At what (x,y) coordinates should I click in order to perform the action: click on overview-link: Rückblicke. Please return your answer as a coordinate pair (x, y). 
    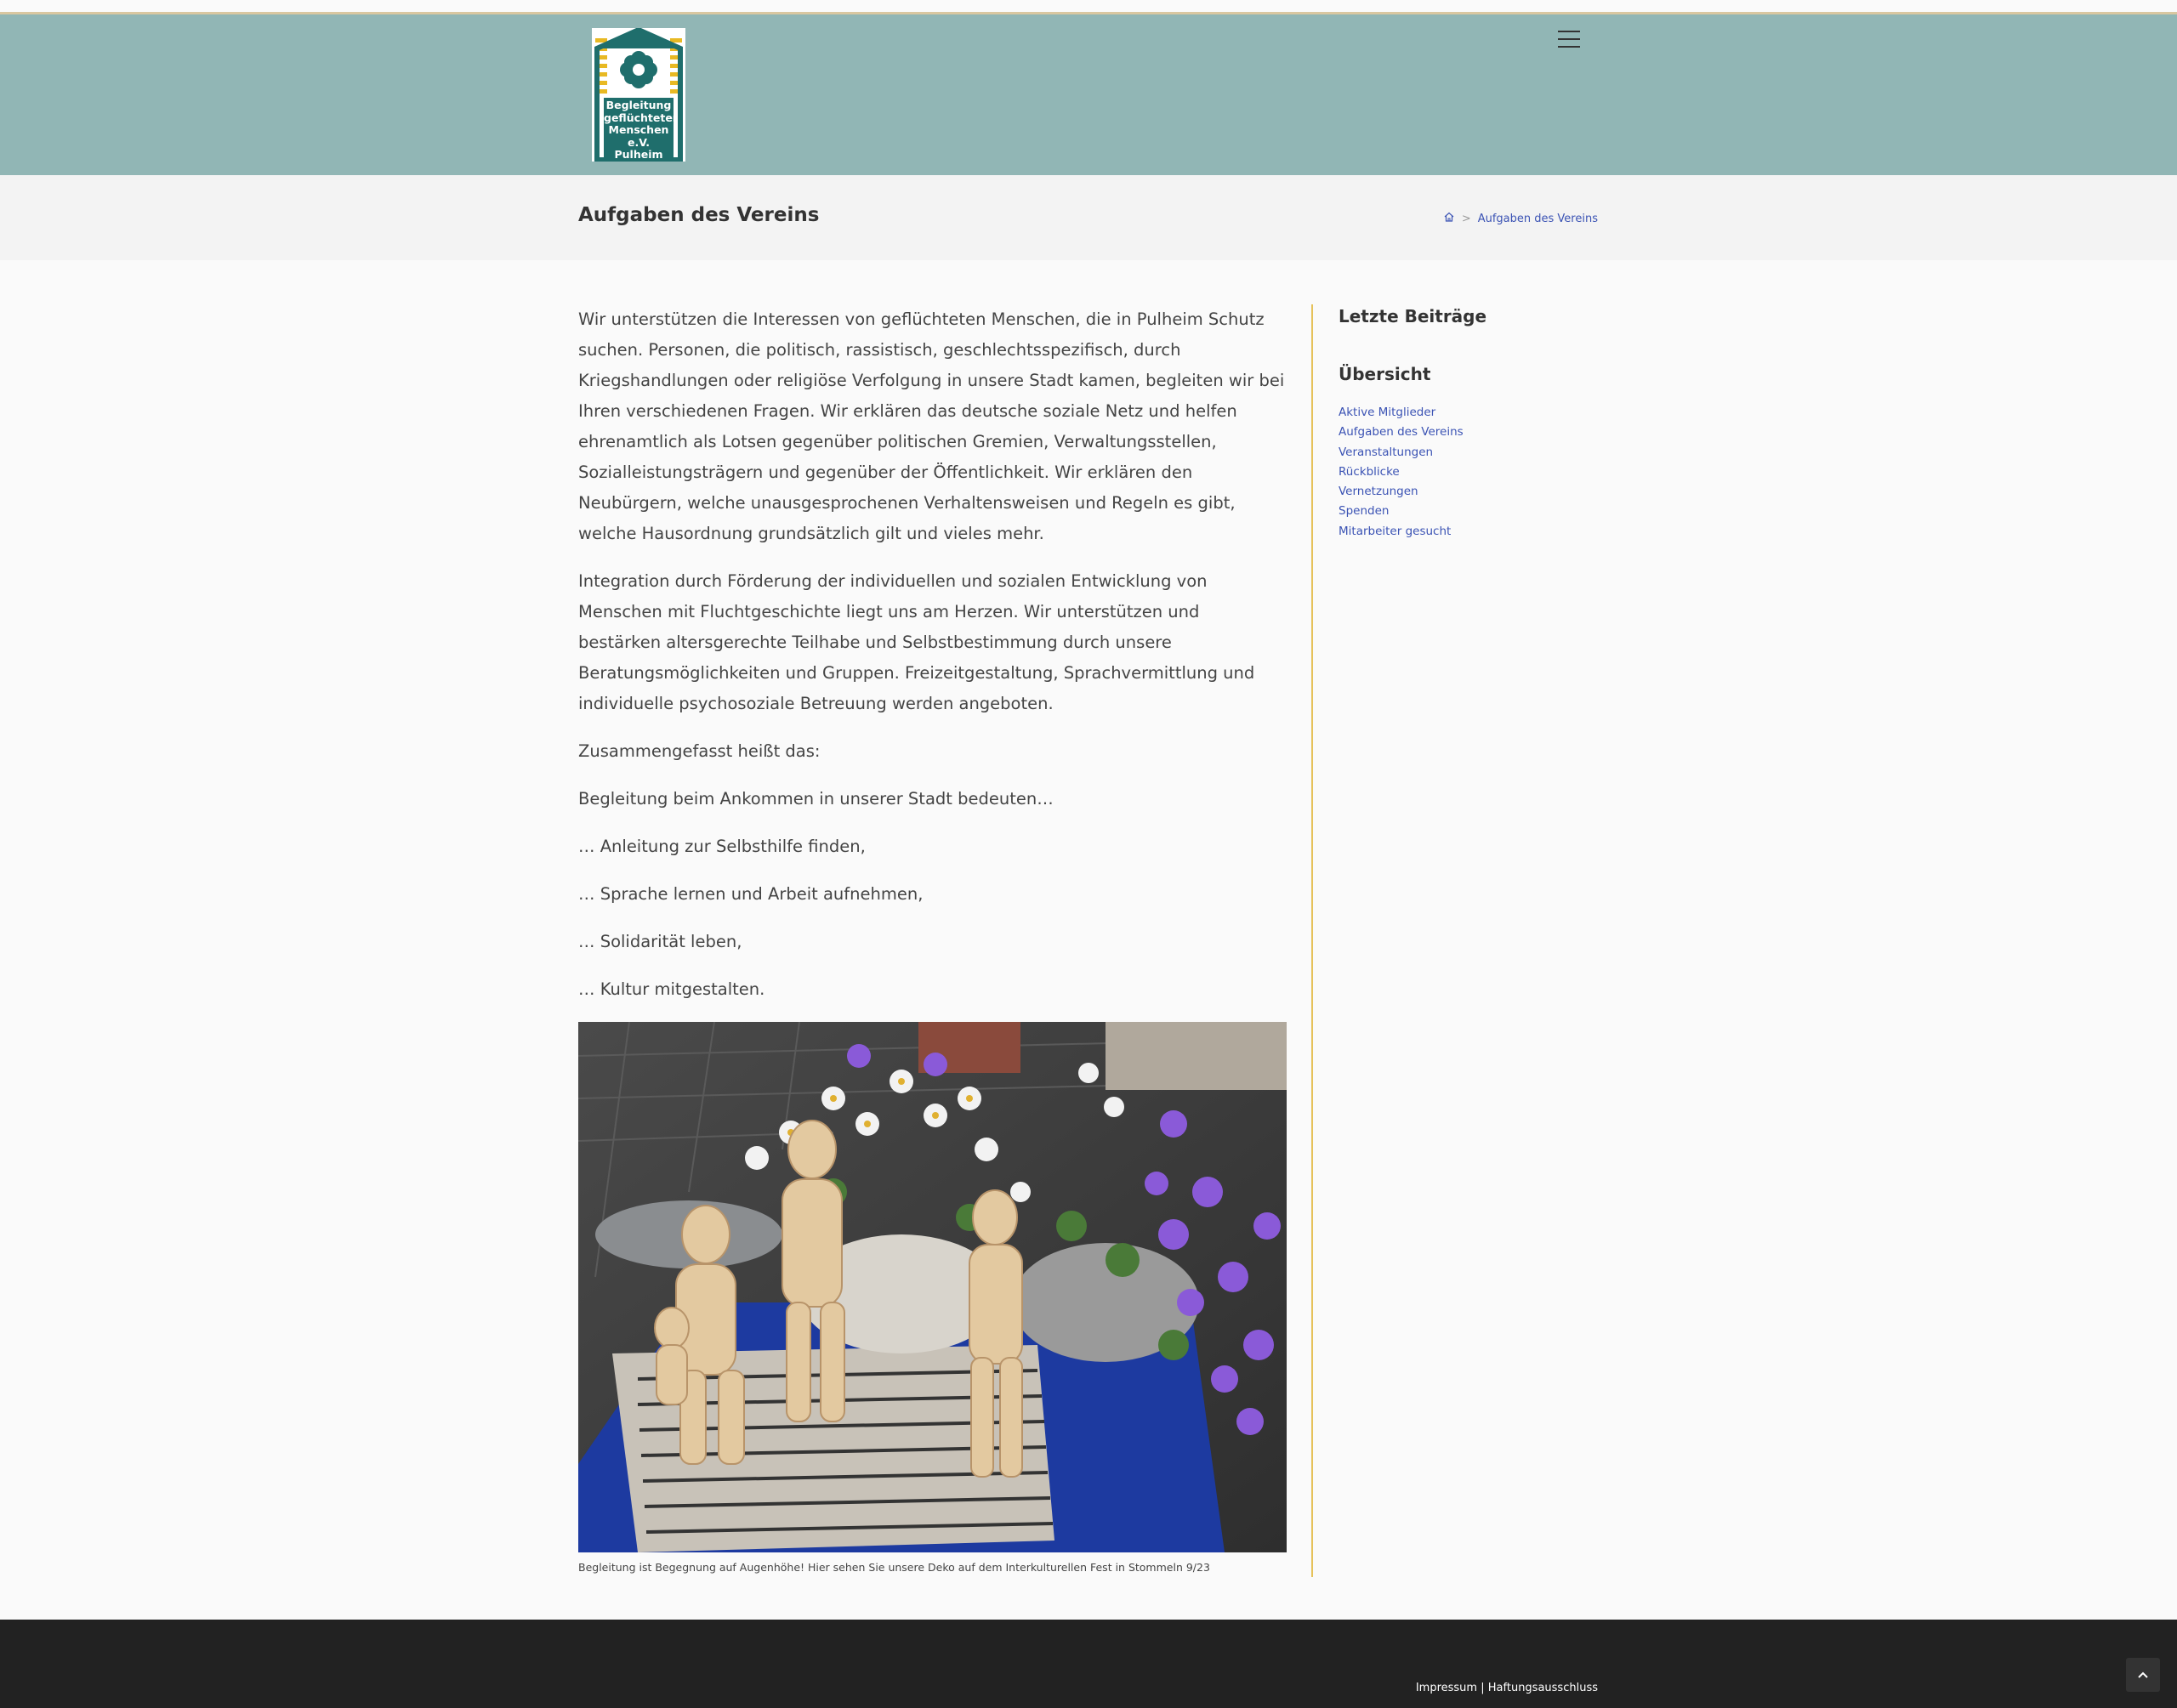
    Looking at the image, I should click on (1369, 472).